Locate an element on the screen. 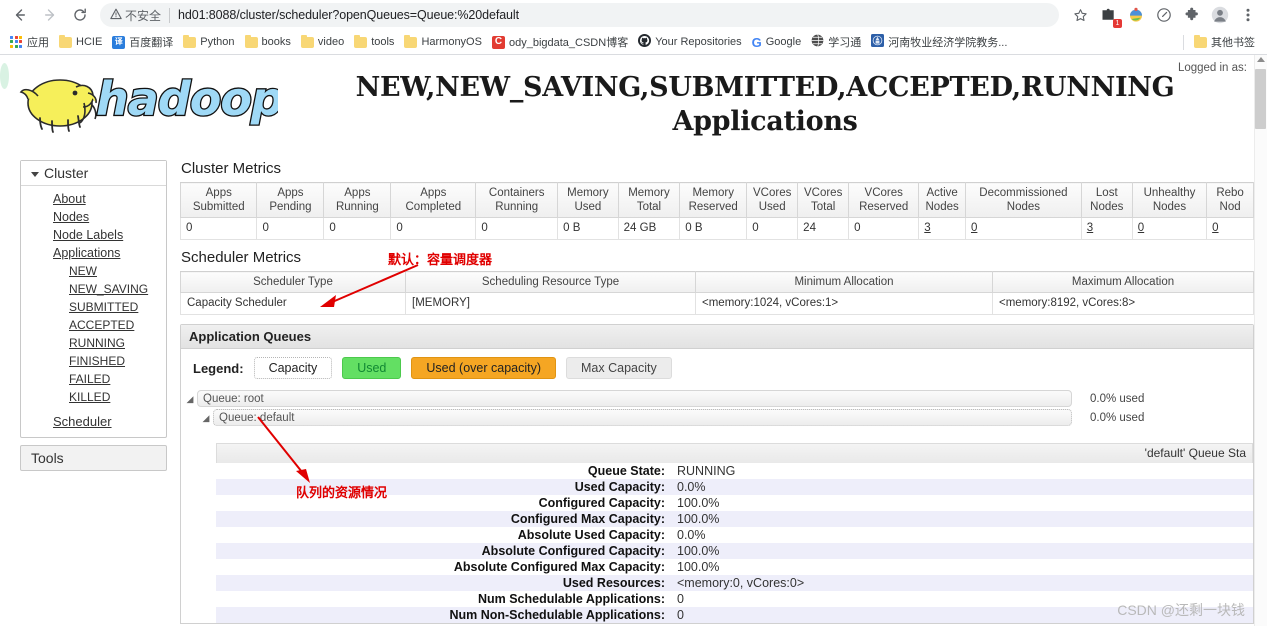  sidebar-item-label: Scheduler is located at coordinates (82, 422).